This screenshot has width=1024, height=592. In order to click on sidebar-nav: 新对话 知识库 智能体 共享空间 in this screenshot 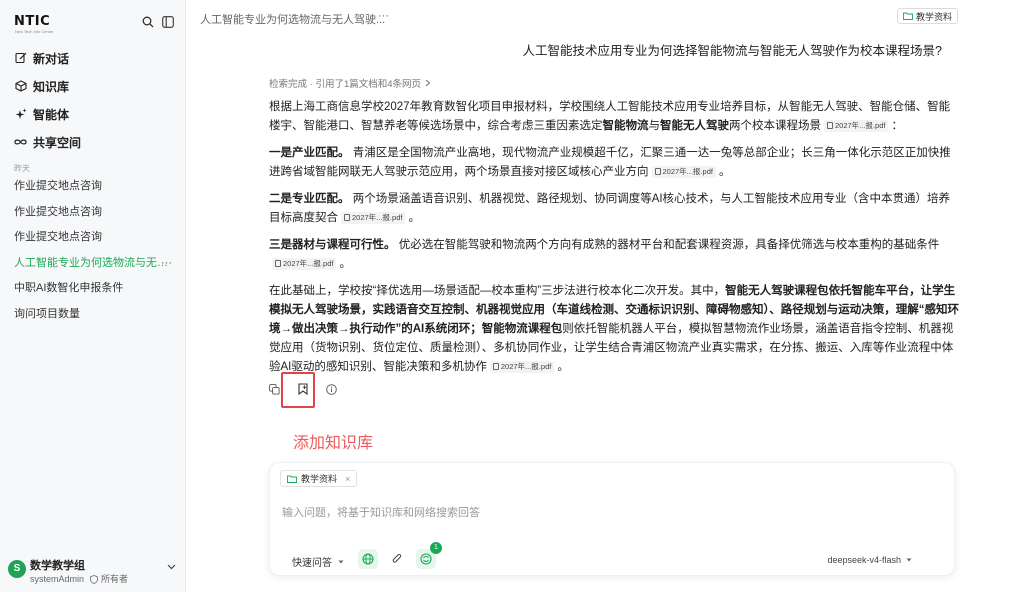, I will do `click(93, 100)`.